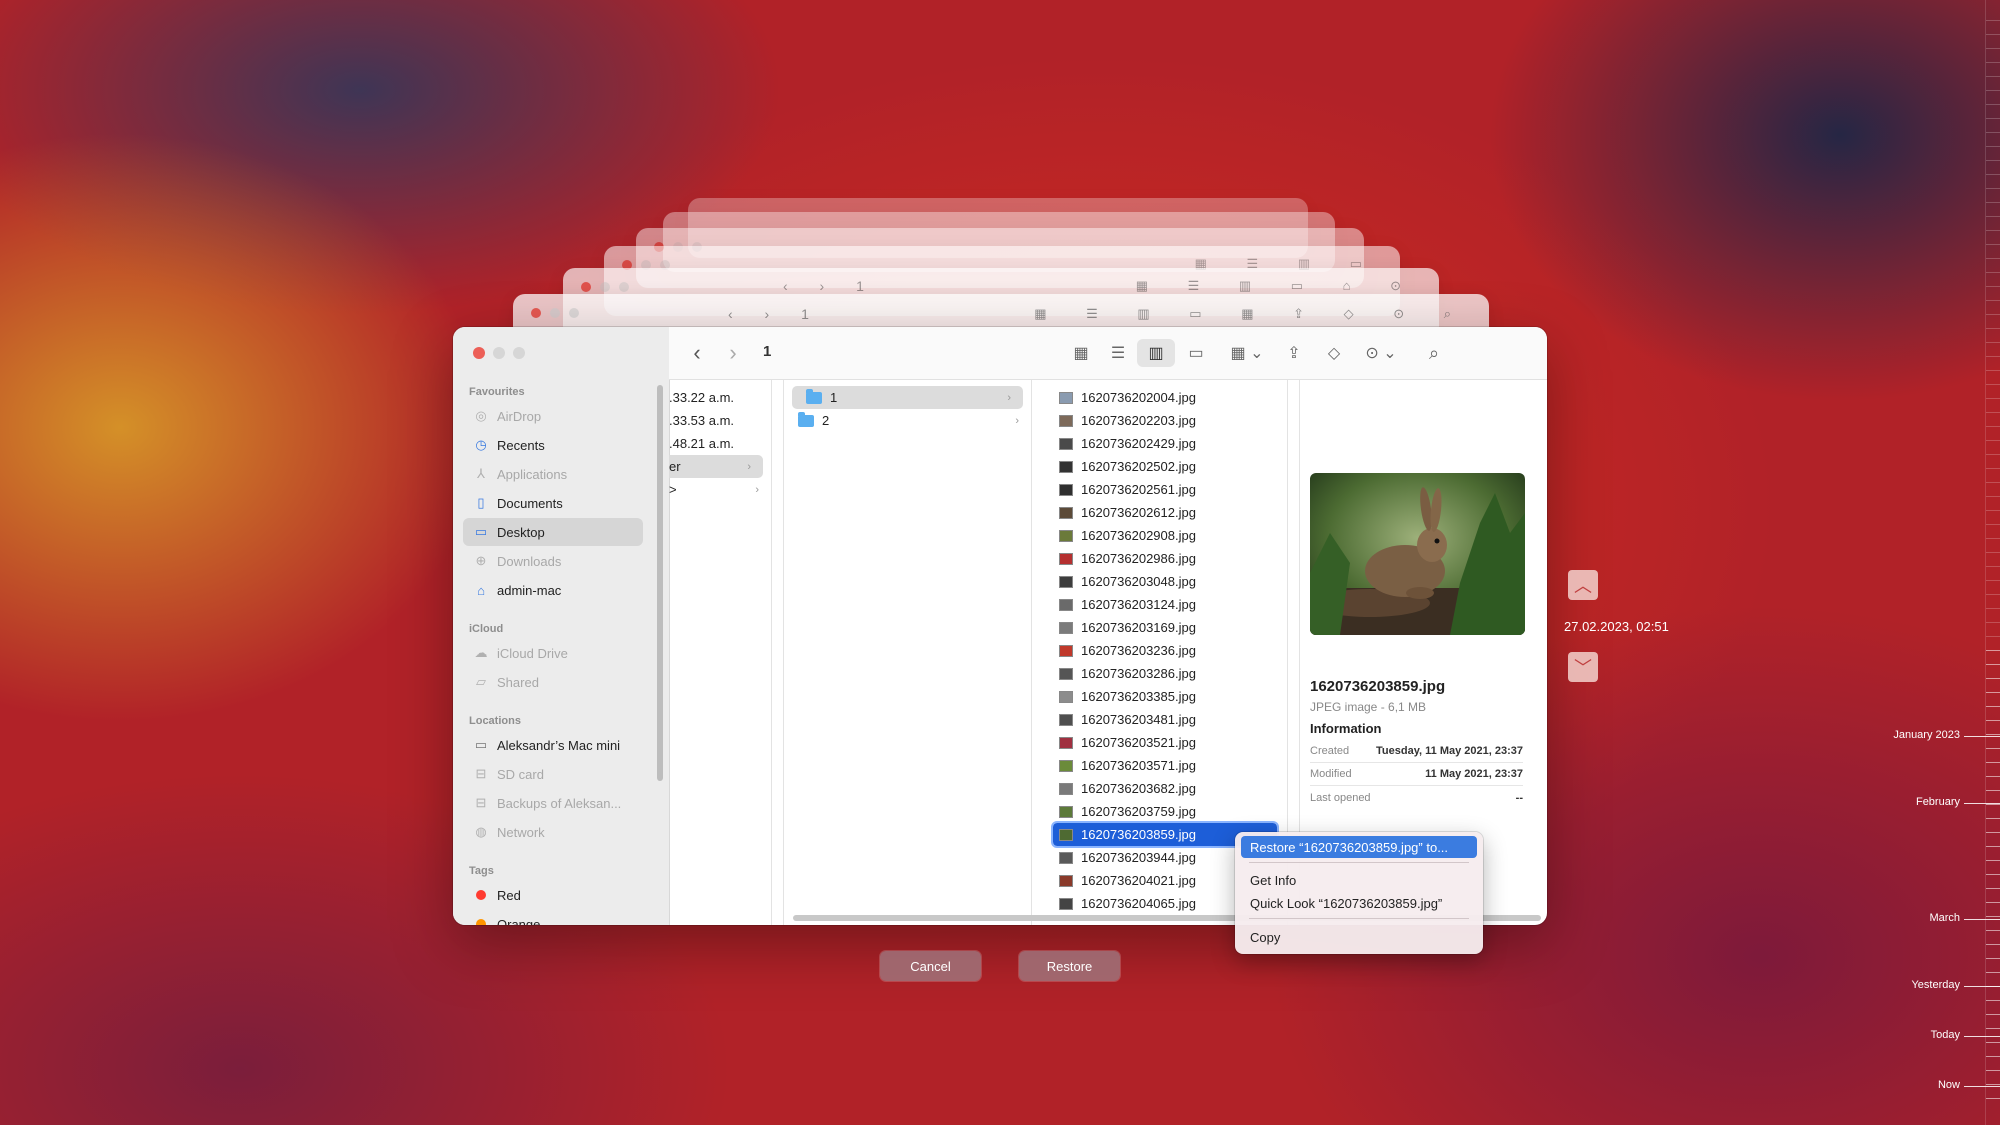  I want to click on file-name: 1620736203521.jpg, so click(1138, 742).